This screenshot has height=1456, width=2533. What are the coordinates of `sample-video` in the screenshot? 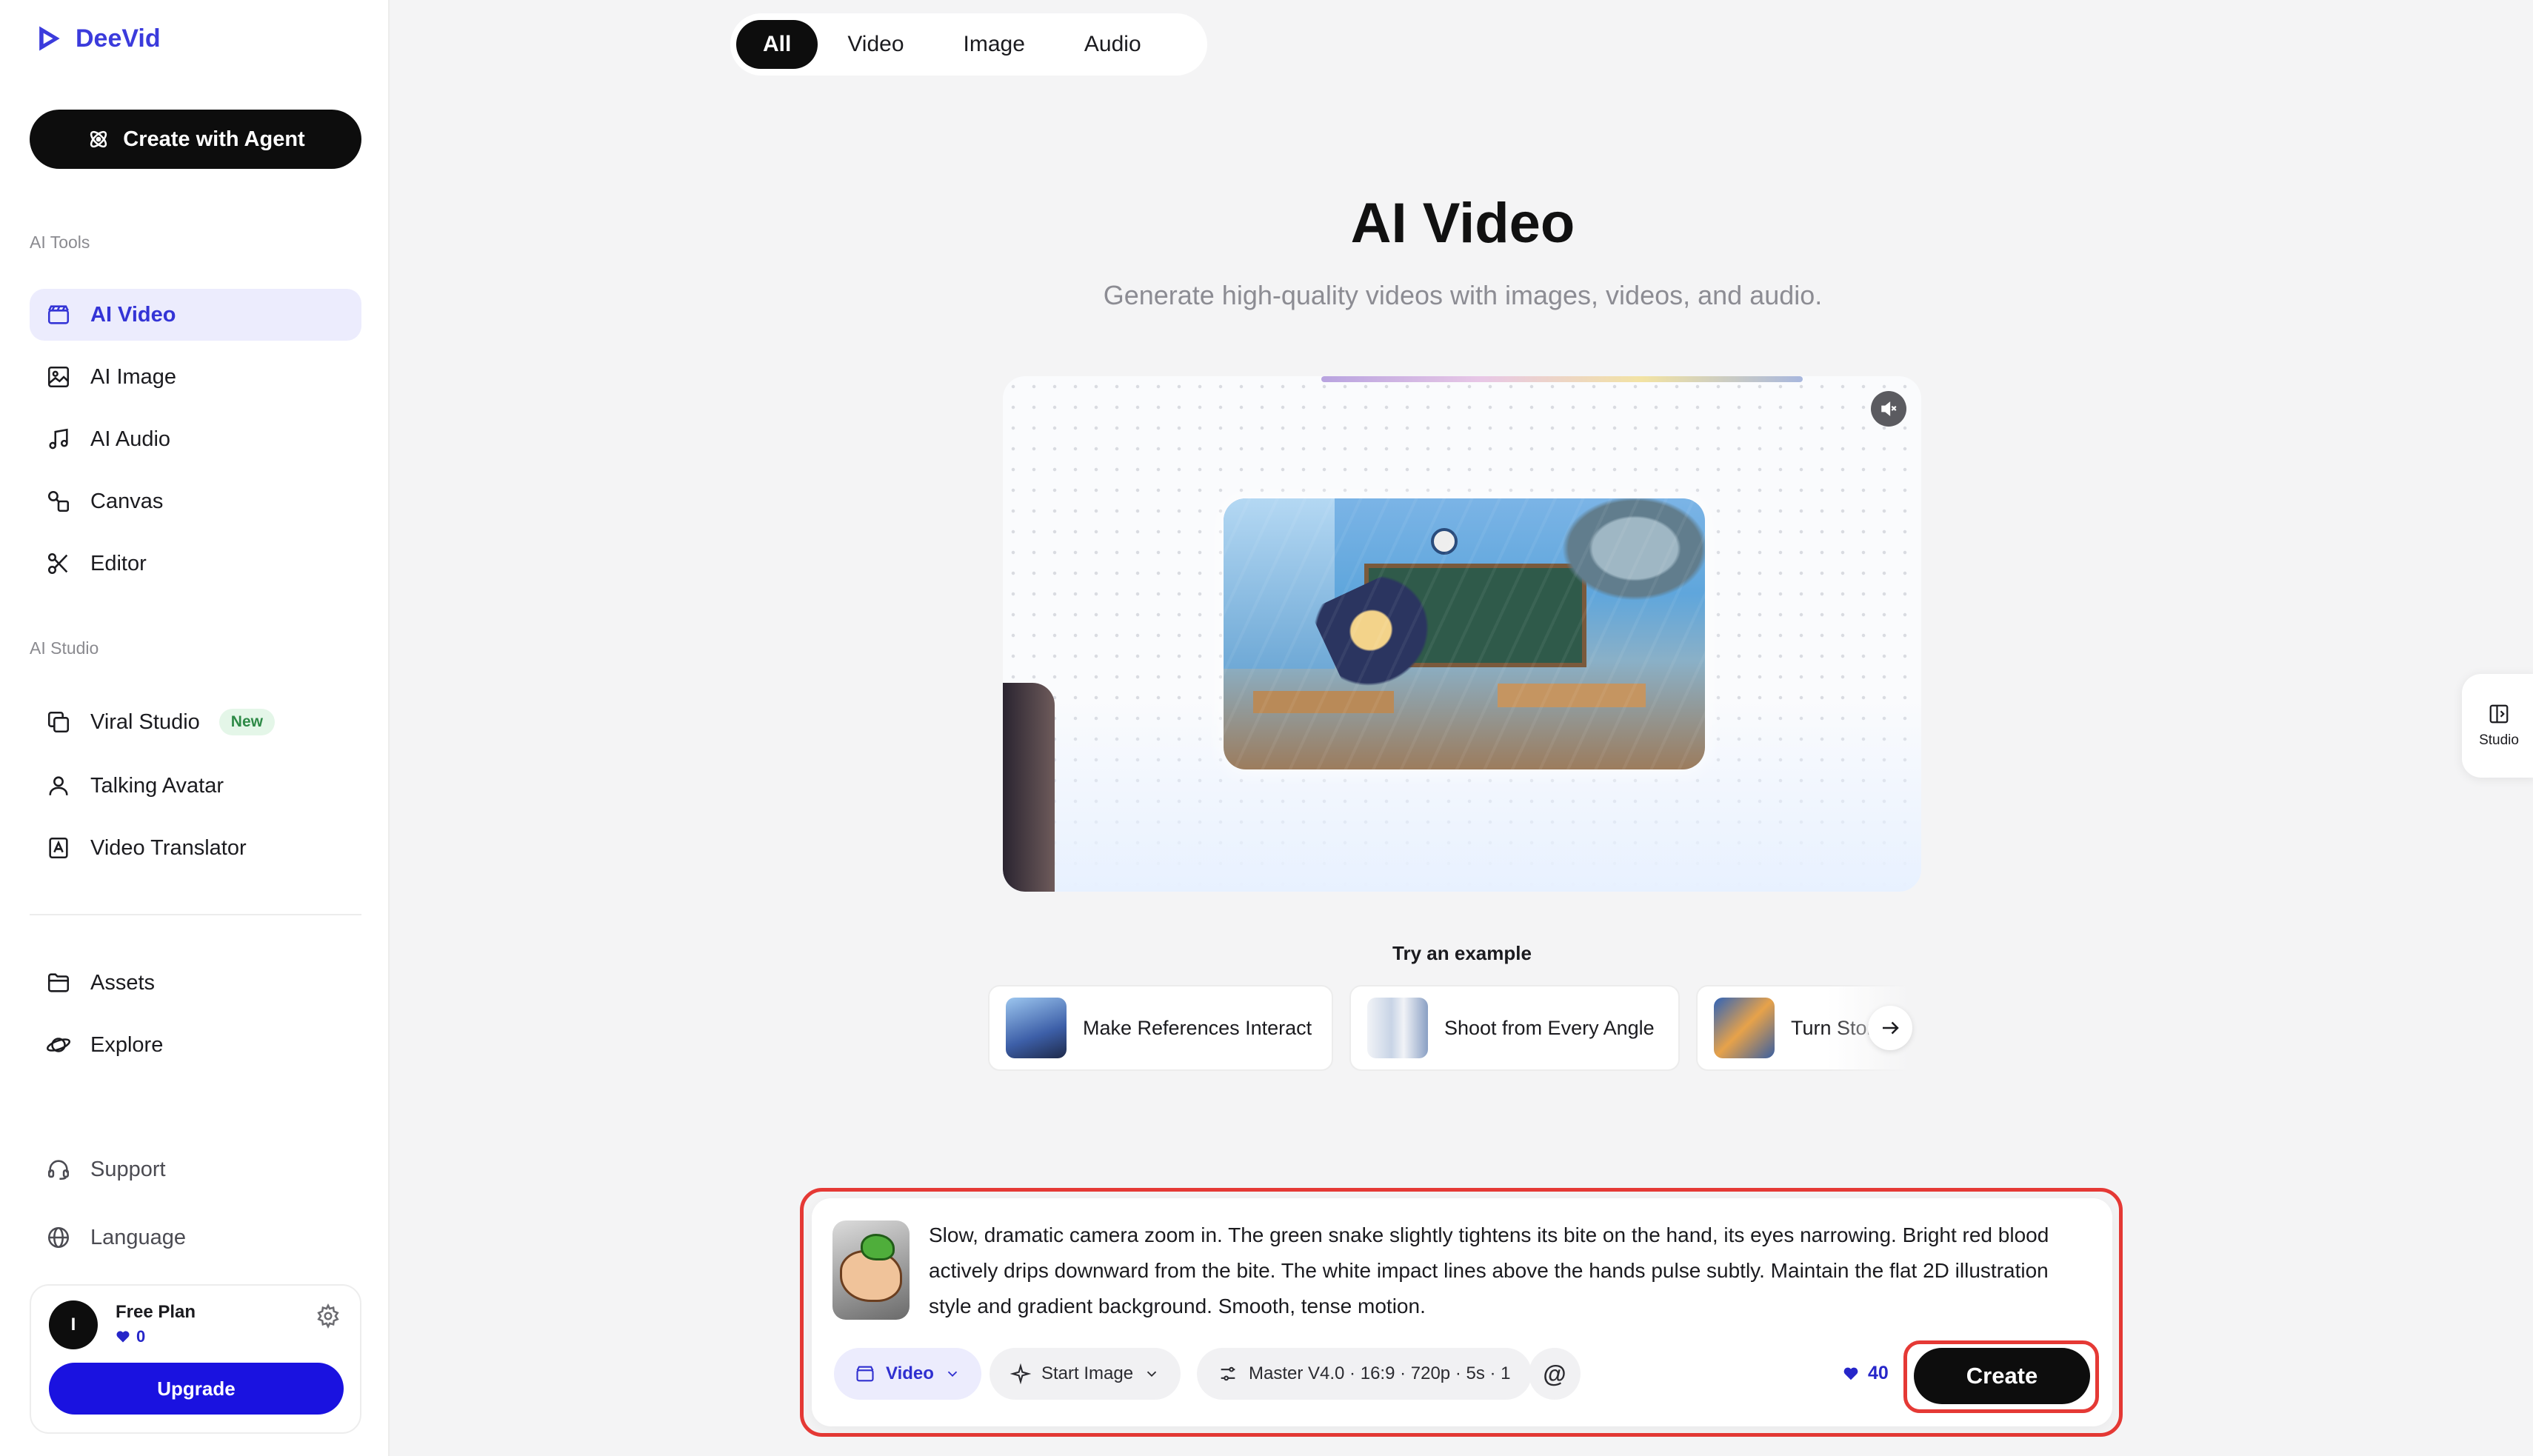 It's located at (1464, 633).